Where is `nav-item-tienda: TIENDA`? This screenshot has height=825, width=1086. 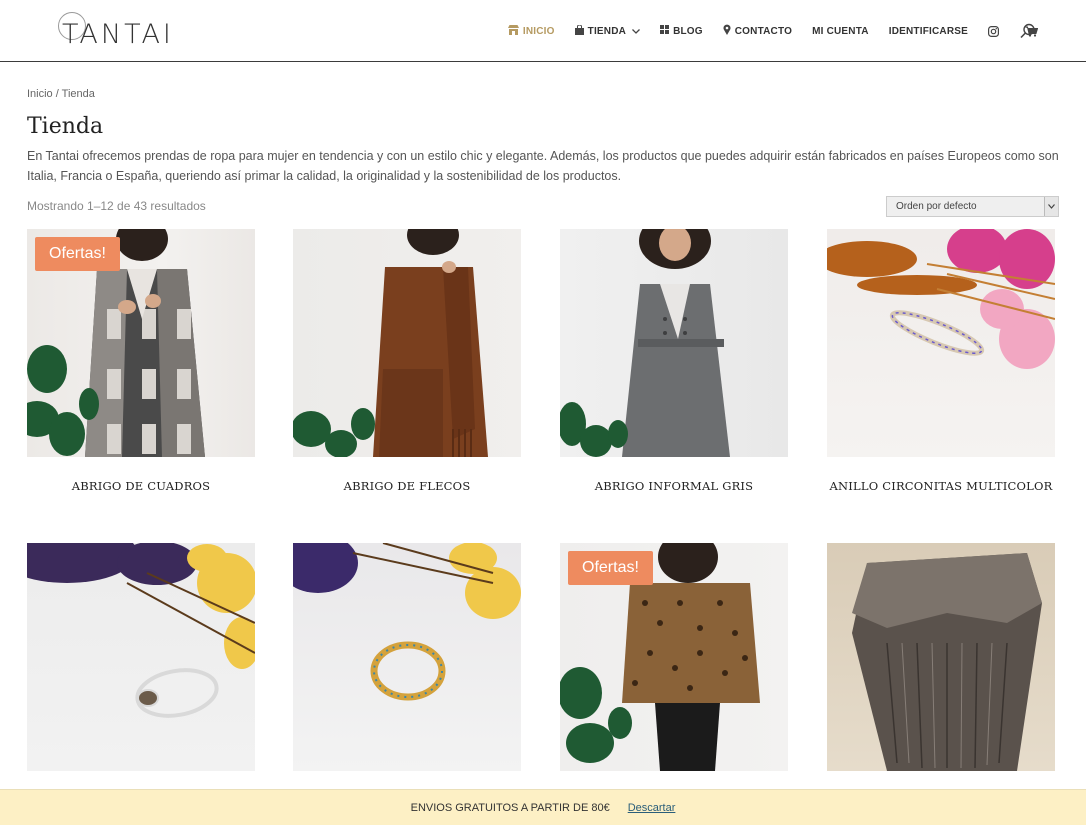
nav-item-tienda: TIENDA is located at coordinates (607, 31).